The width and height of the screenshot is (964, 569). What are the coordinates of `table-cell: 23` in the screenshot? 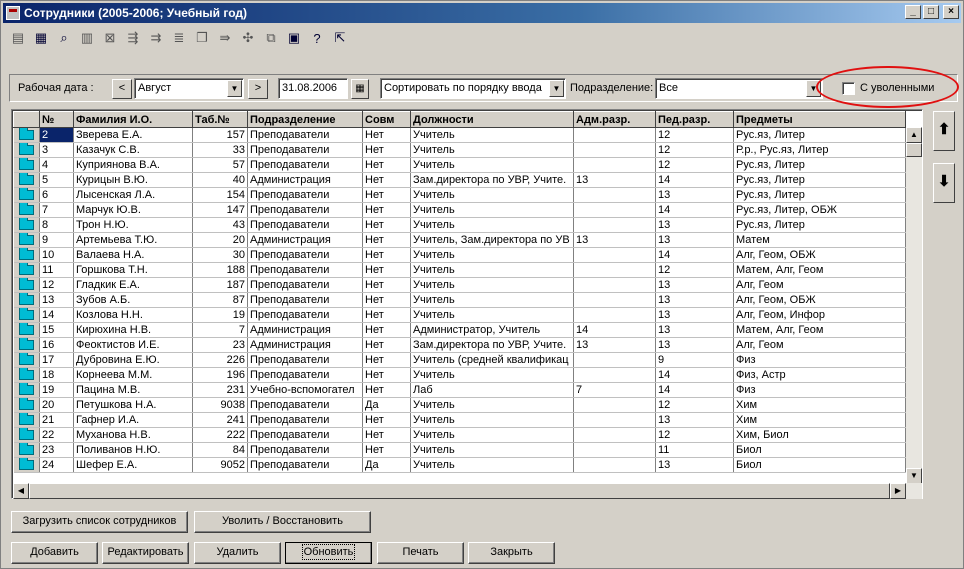 It's located at (220, 345).